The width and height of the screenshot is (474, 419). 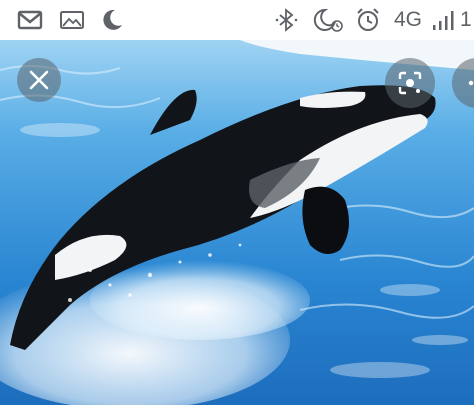 I want to click on alarm-clock-icon, so click(x=368, y=19).